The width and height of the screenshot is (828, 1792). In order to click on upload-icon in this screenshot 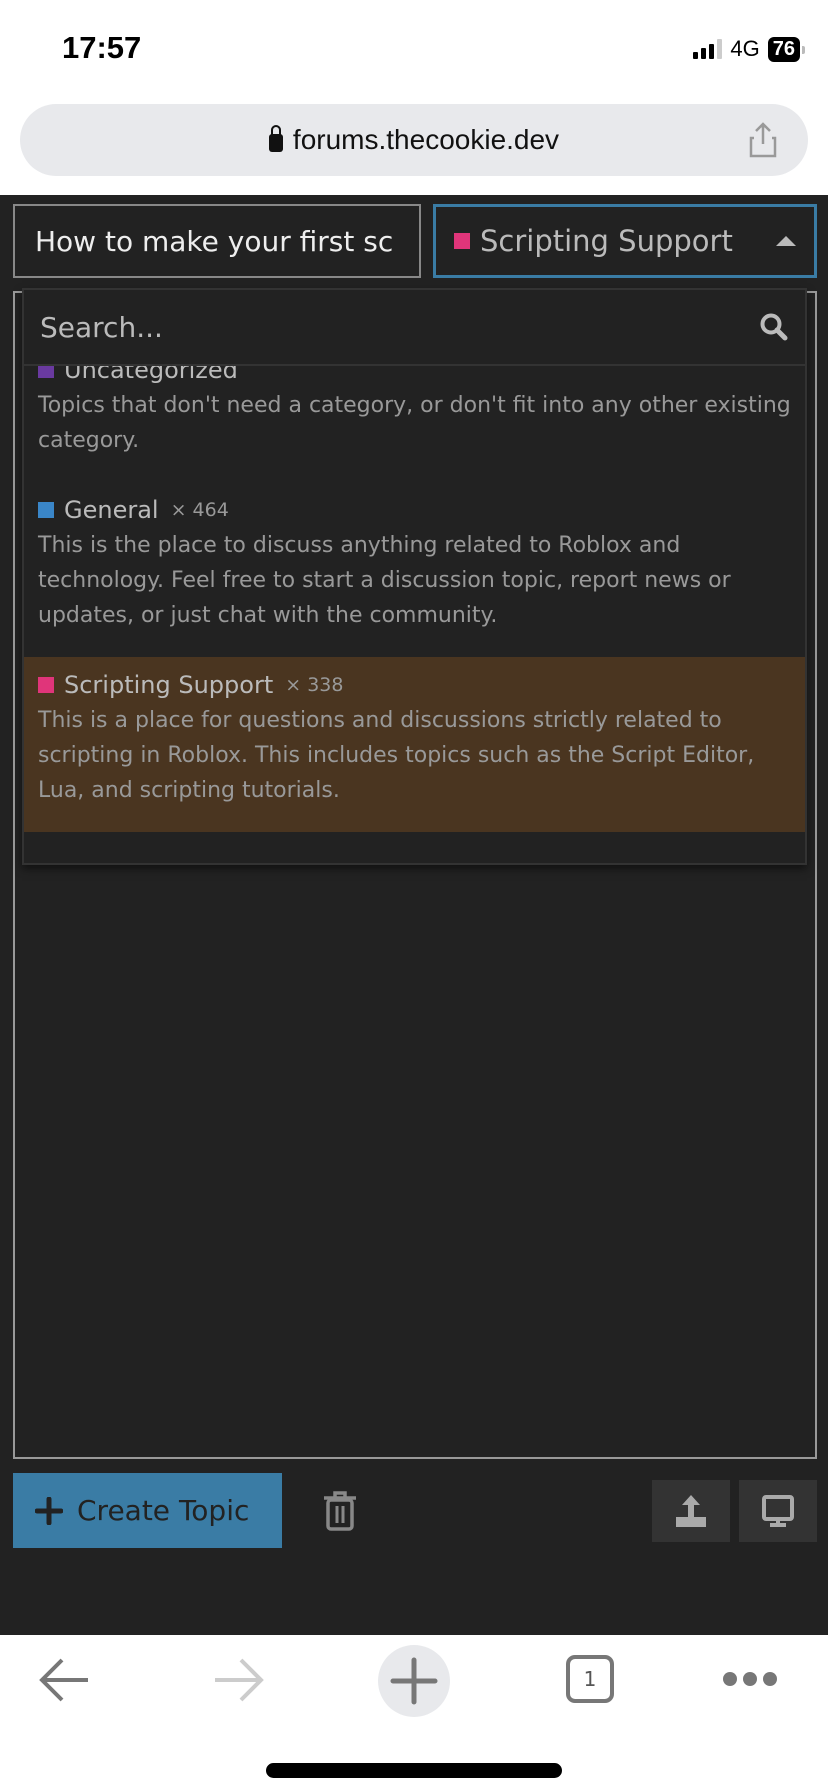, I will do `click(691, 1511)`.